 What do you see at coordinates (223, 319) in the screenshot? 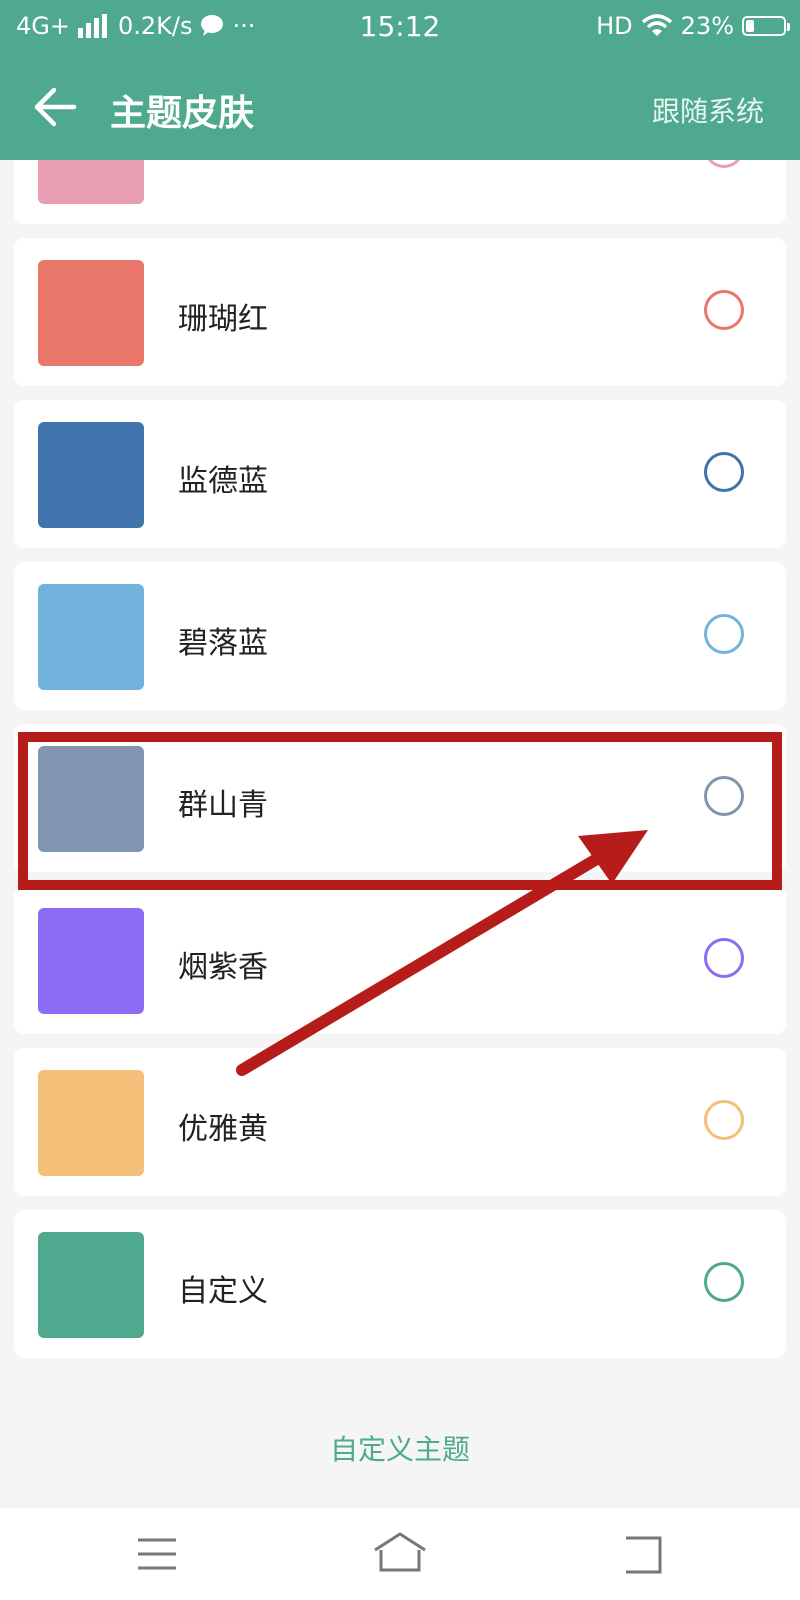
I see `theme-label: 珊瑚红` at bounding box center [223, 319].